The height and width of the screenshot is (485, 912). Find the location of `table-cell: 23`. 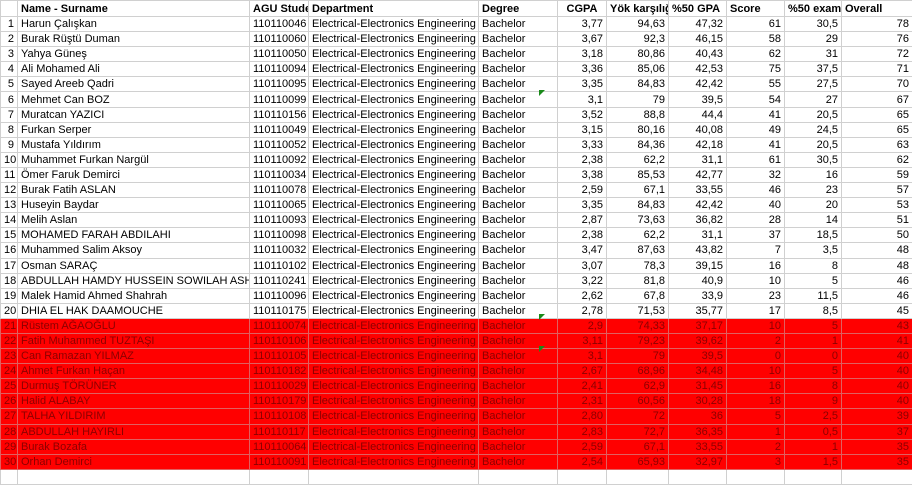

table-cell: 23 is located at coordinates (813, 190).